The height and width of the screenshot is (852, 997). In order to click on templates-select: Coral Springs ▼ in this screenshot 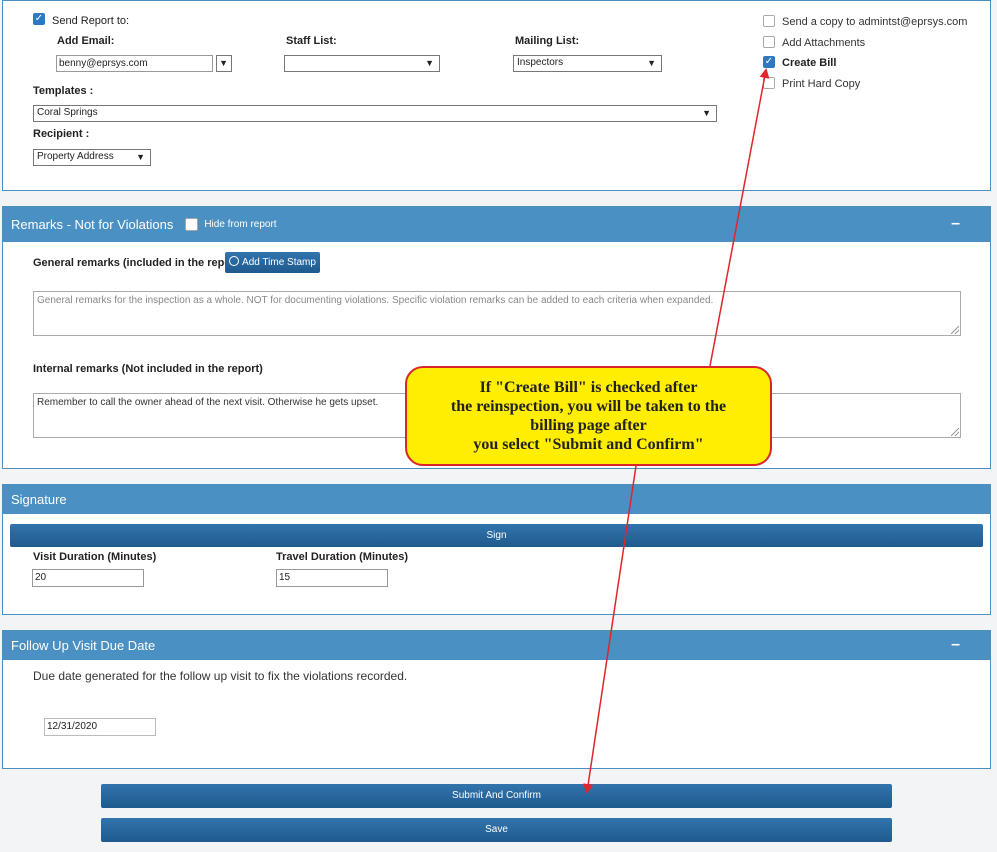, I will do `click(375, 113)`.